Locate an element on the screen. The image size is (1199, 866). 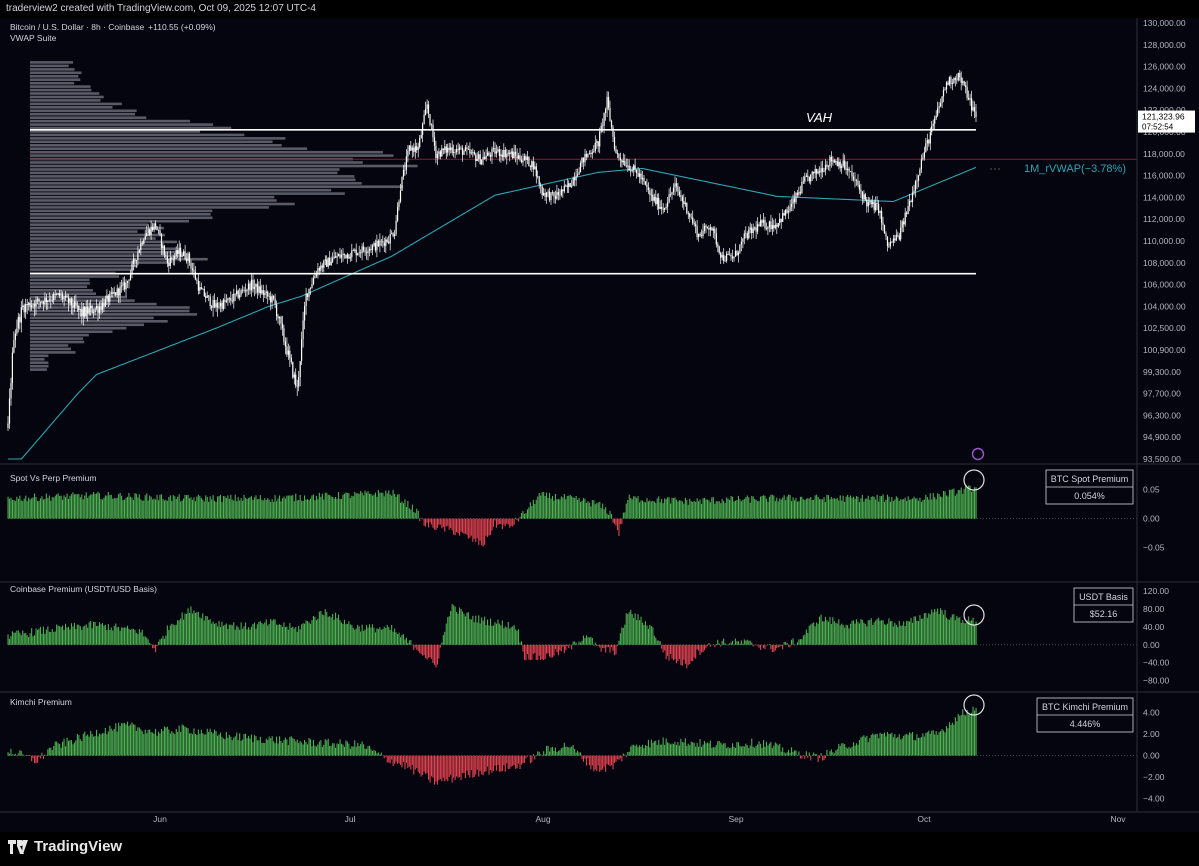
kimchi-pane: Kimchi Premium BTC Kimchi Premium4.446% is located at coordinates (572, 739).